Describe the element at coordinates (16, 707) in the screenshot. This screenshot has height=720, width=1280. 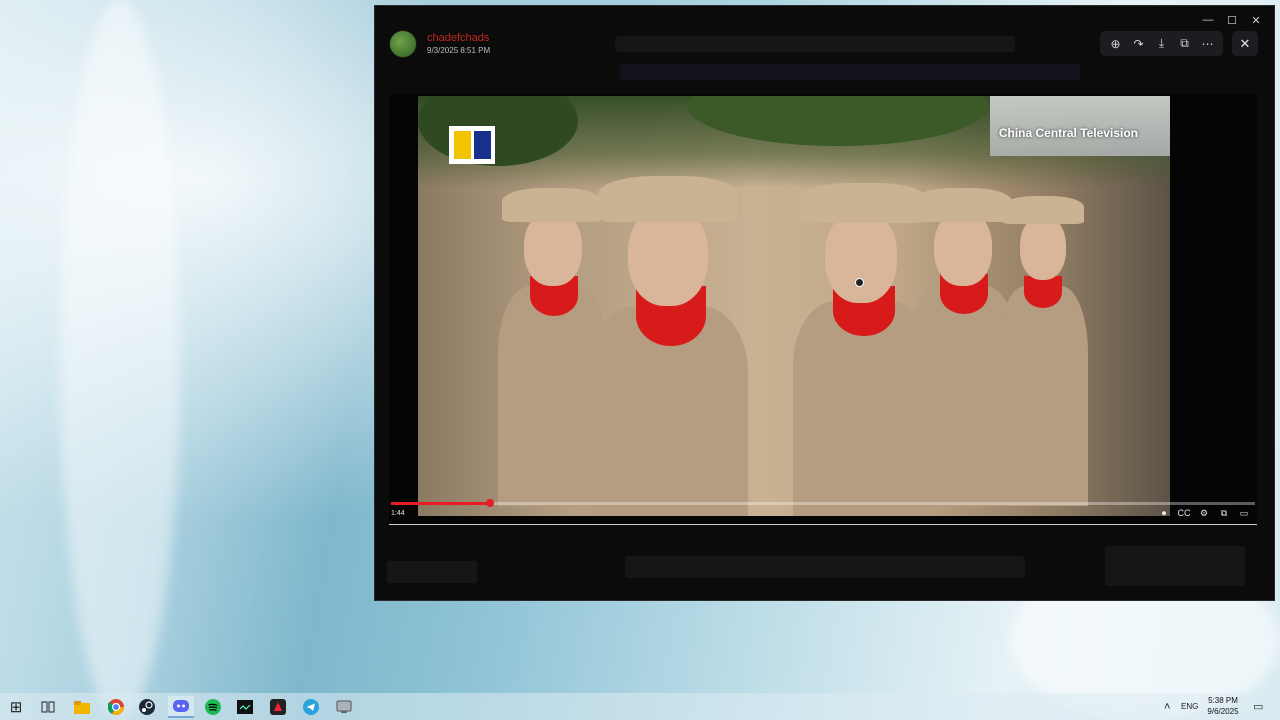
I see `start-icon: ⊞` at that location.